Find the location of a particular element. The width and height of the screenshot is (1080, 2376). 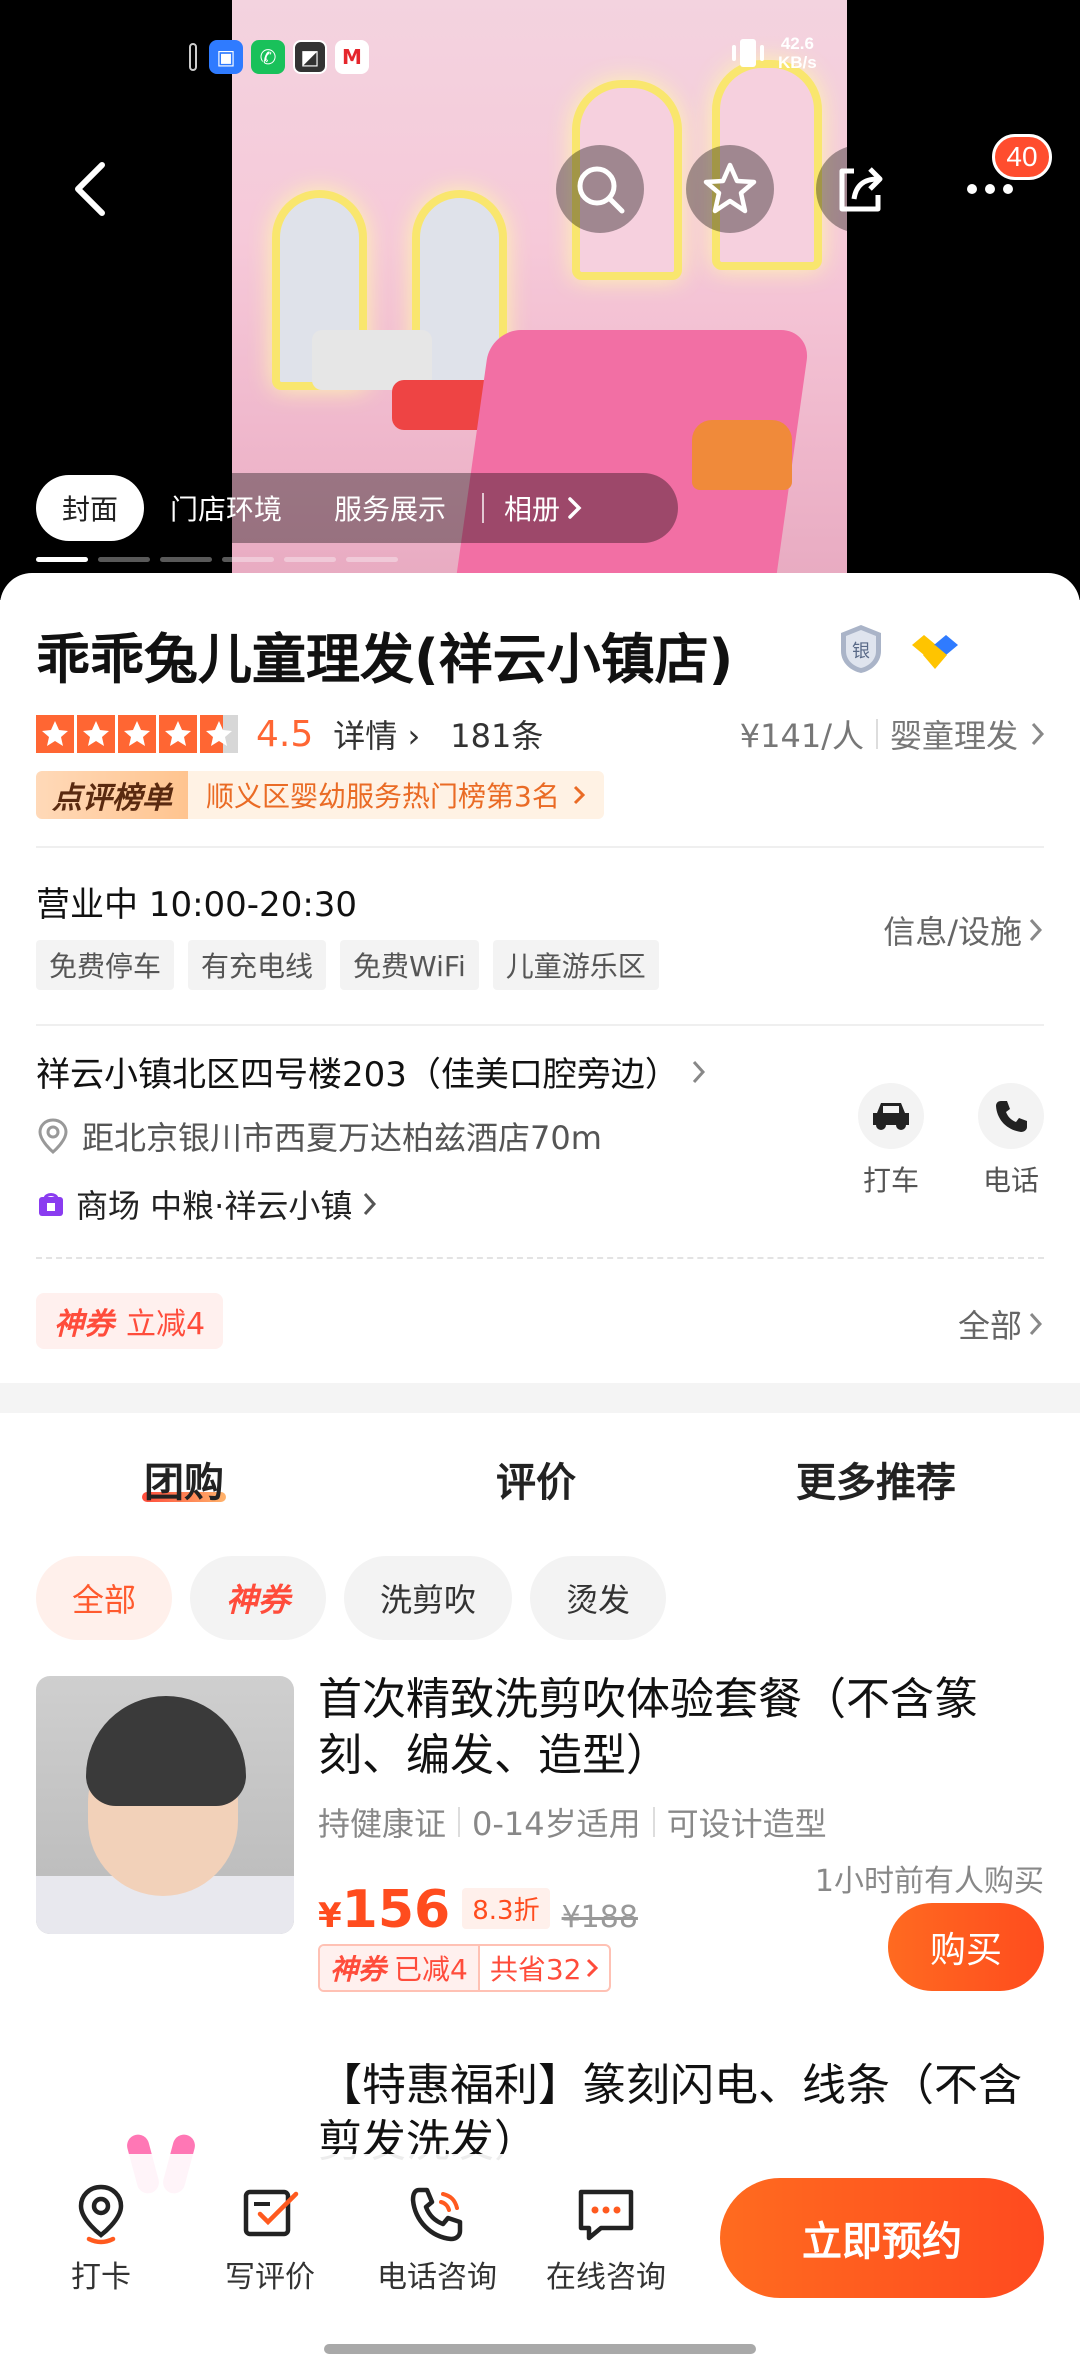

mall-name: 商场 中粮·祥云小镇 is located at coordinates (214, 1206).